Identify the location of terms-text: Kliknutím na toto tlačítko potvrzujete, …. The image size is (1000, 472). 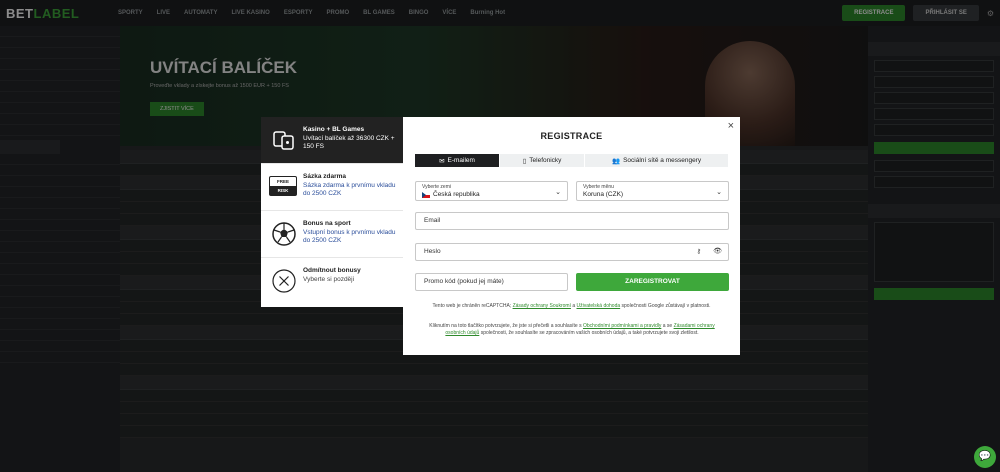
(506, 326).